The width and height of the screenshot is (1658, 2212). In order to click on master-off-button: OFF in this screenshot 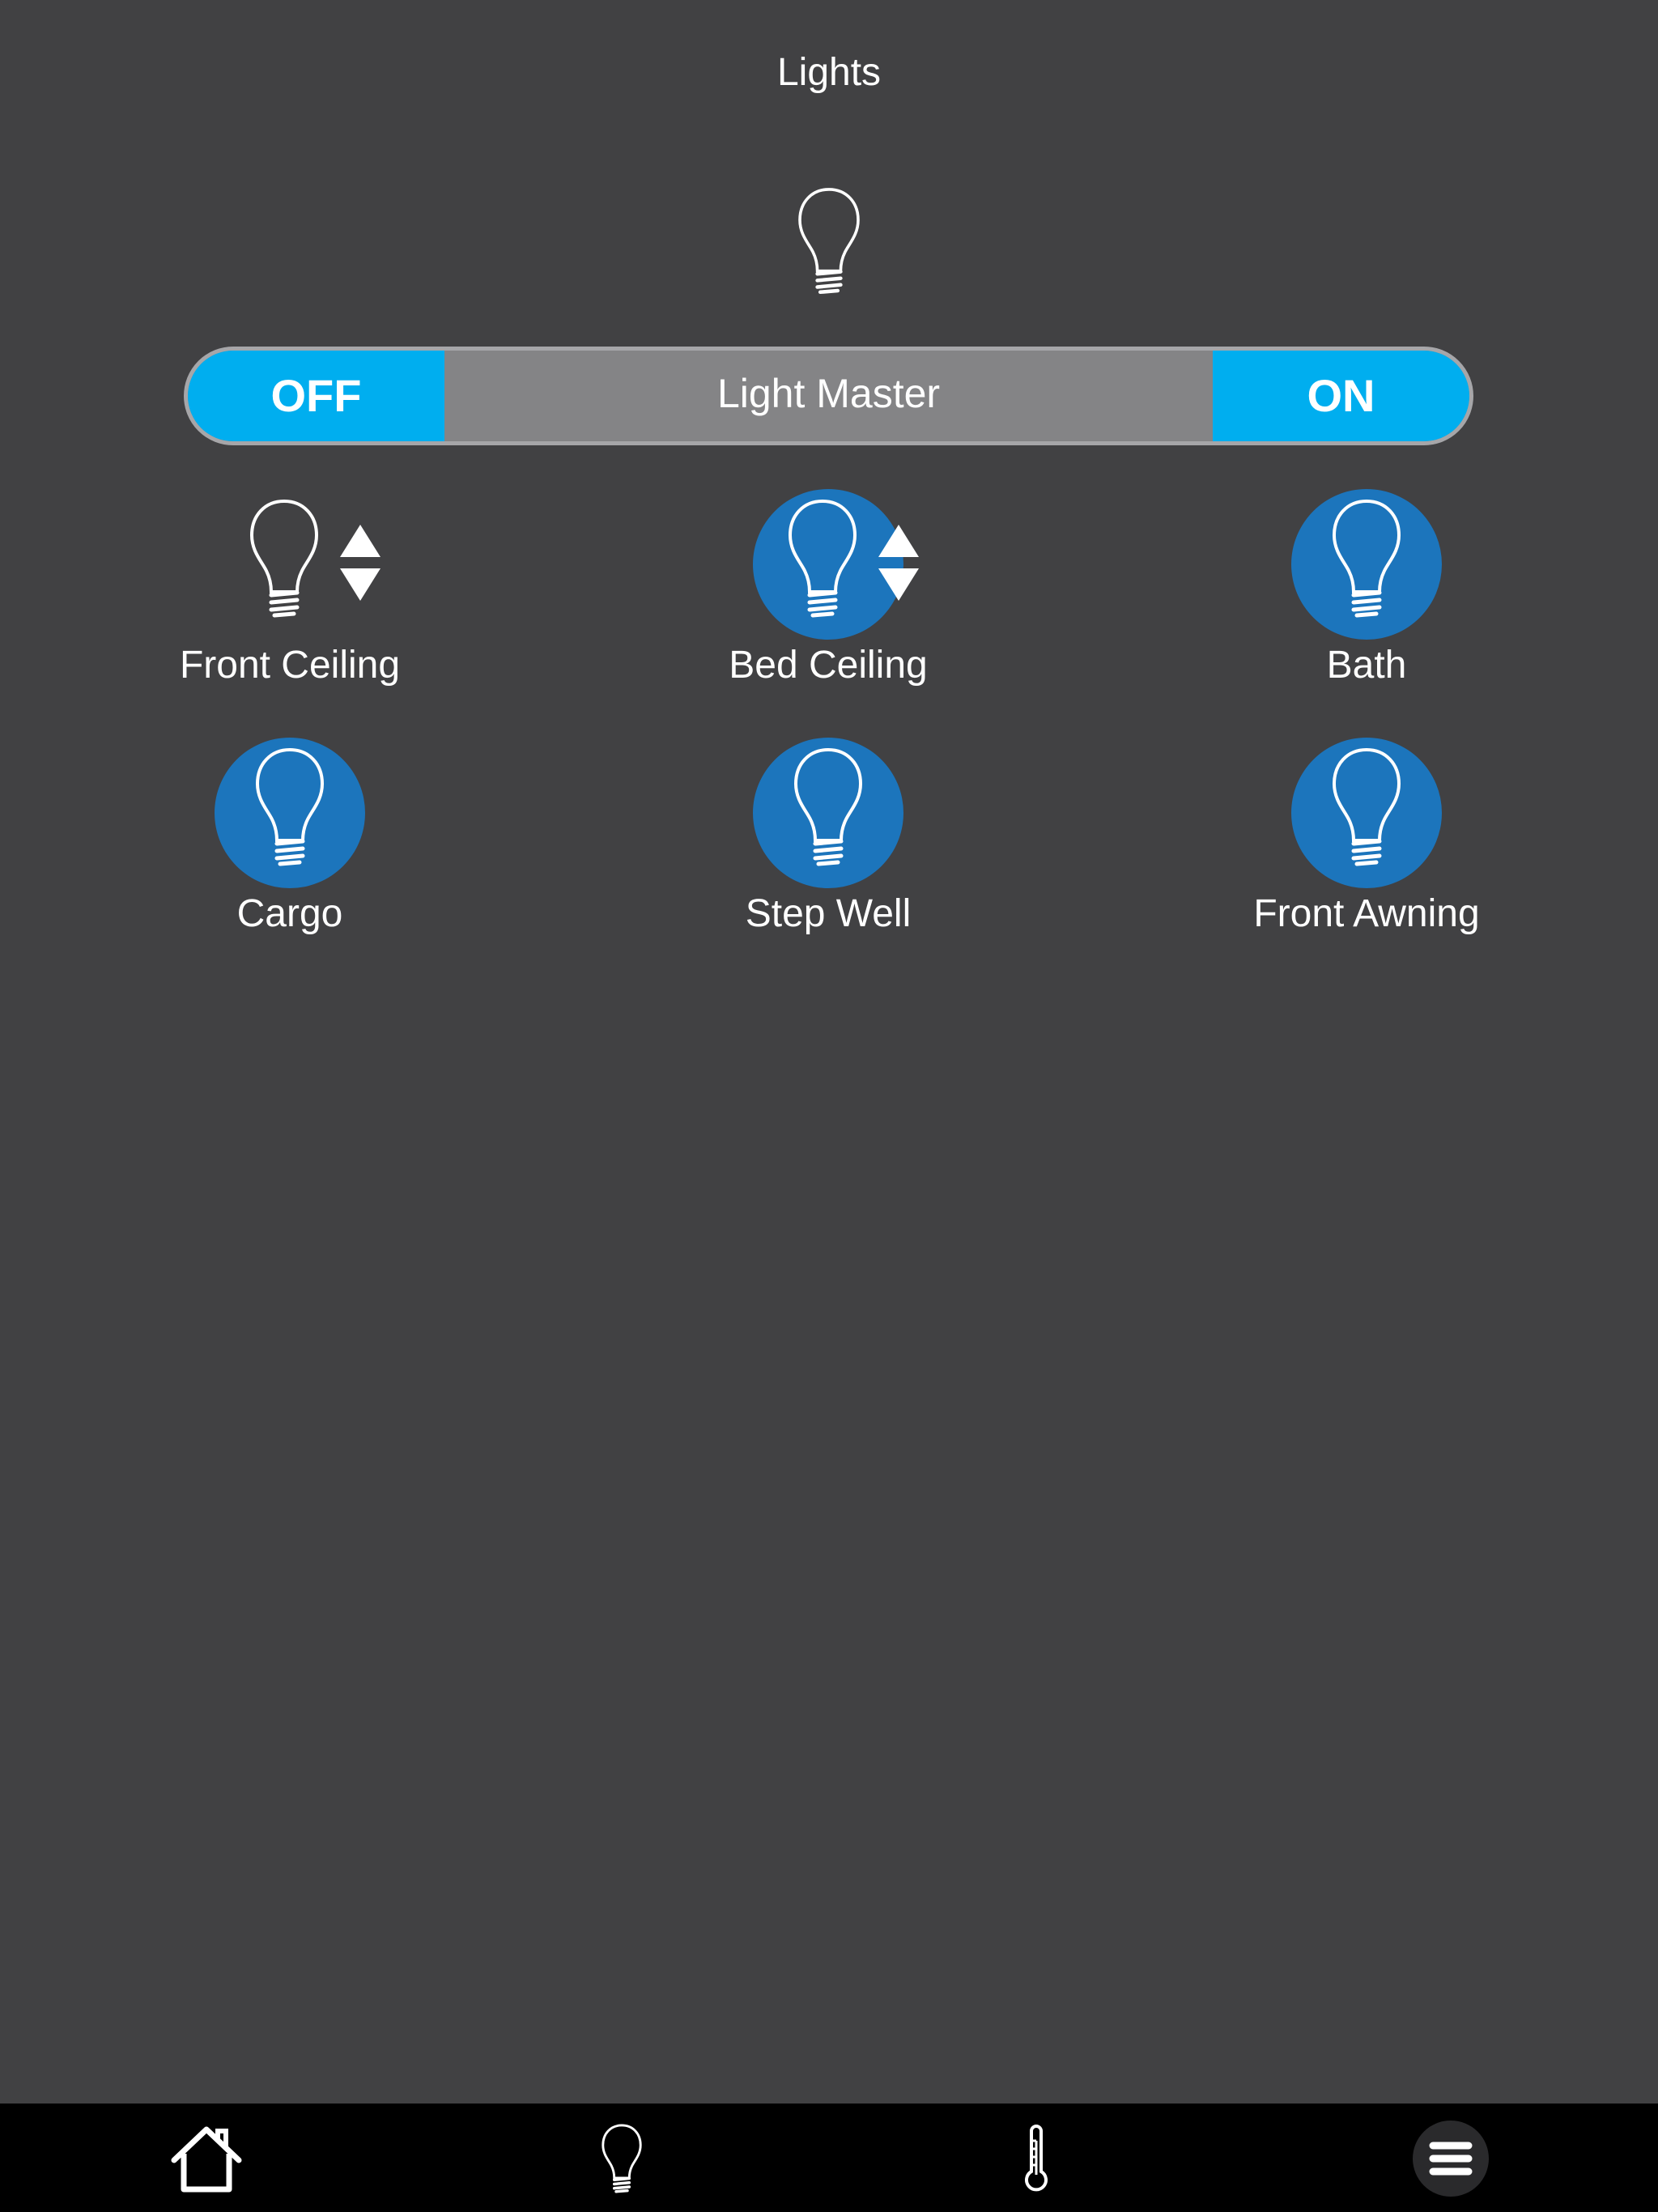, I will do `click(316, 396)`.